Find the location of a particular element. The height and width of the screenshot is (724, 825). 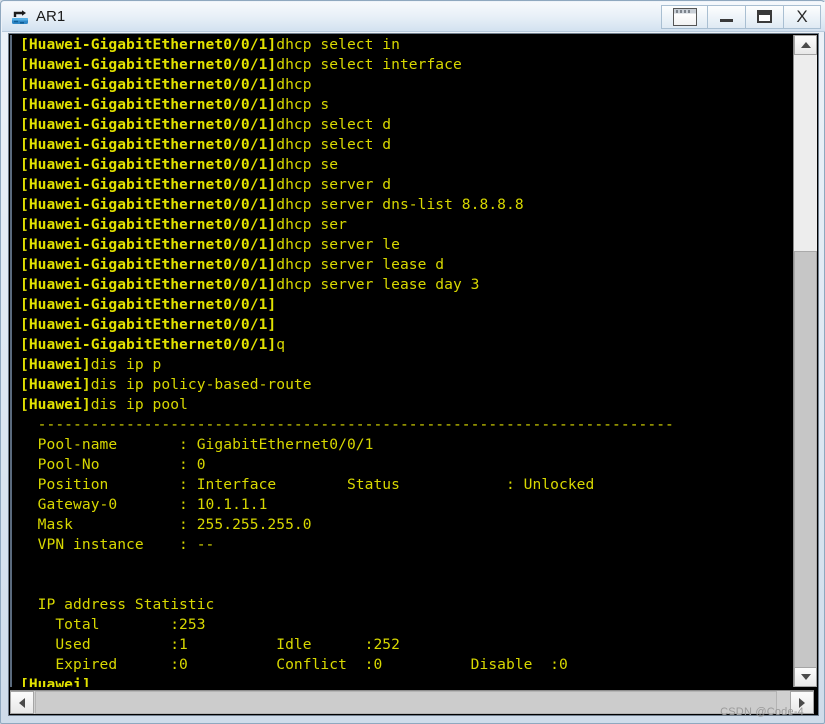

minimize-icon is located at coordinates (726, 20).